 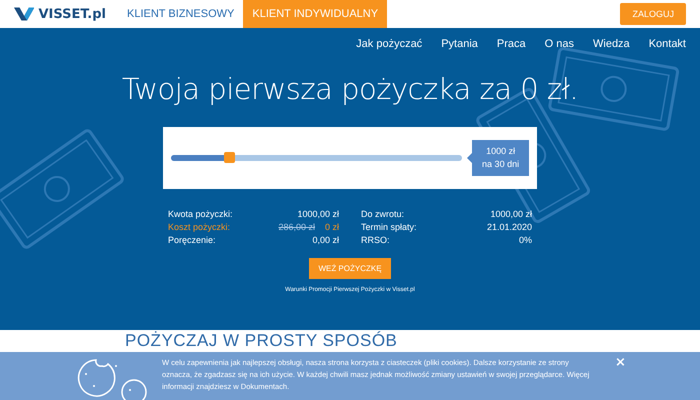 I want to click on nav-link: Jak pożyczać, so click(x=389, y=44).